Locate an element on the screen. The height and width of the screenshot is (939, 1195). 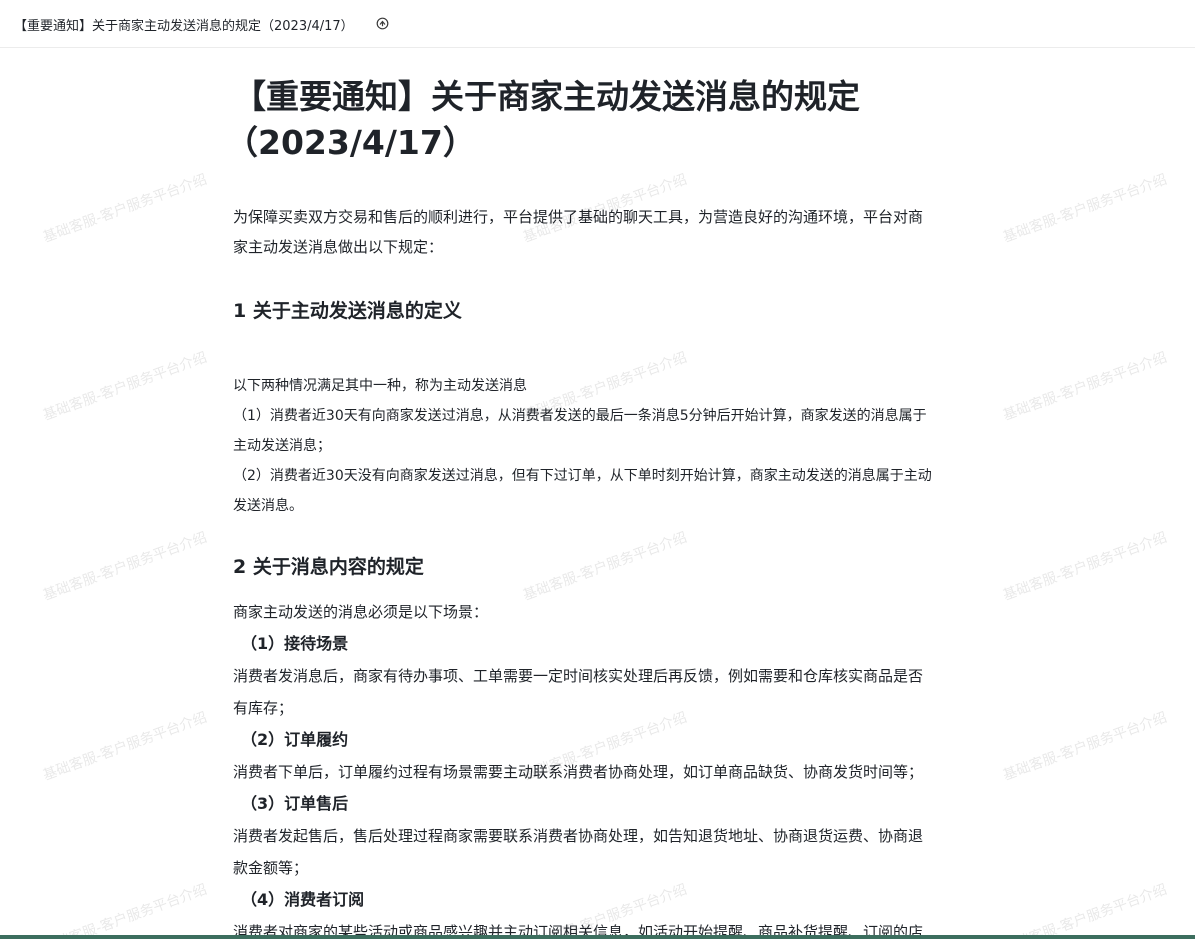
scenario-1-heading: （1）接待场景 is located at coordinates (295, 643).